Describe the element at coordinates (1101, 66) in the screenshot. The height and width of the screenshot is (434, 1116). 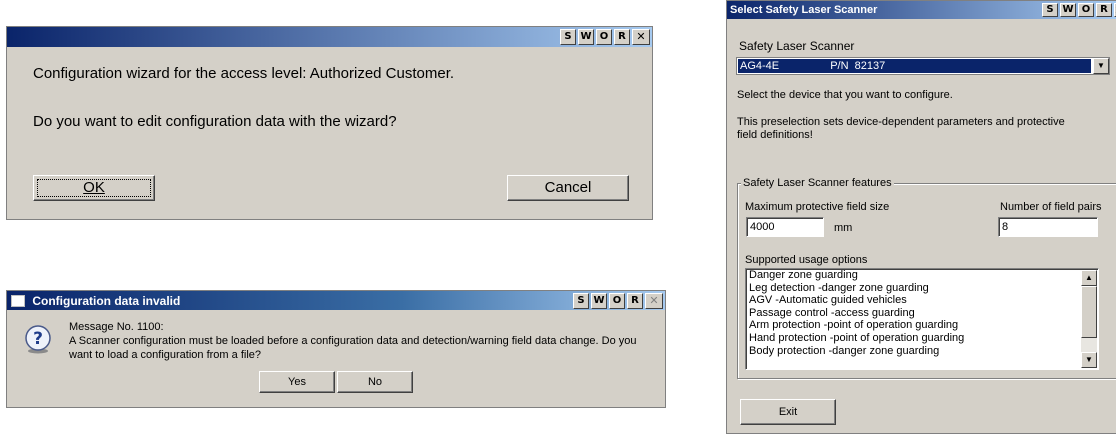
I see `chevron-down-icon: ▼` at that location.